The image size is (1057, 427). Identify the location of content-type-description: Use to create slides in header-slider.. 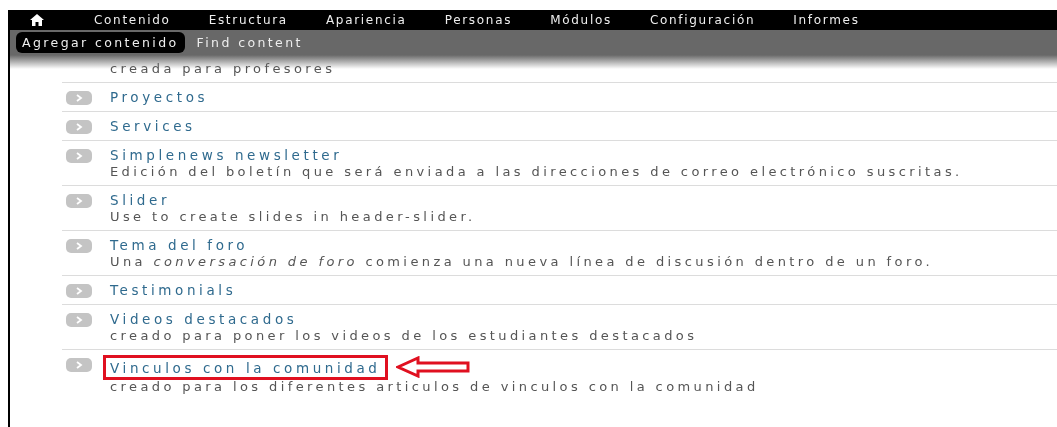
(293, 216).